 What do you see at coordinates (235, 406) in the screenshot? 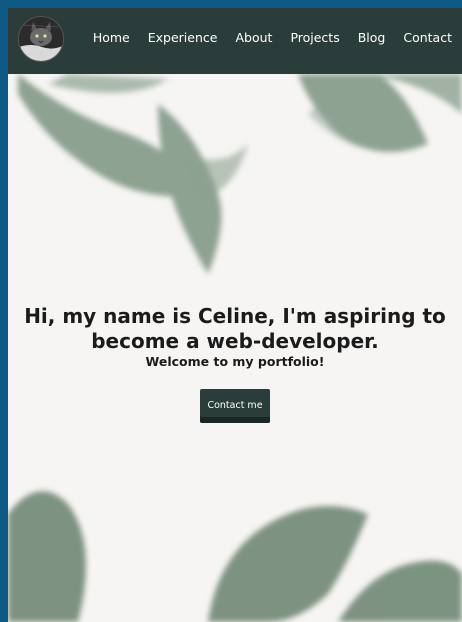
I see `contact-me-button: Contact me` at bounding box center [235, 406].